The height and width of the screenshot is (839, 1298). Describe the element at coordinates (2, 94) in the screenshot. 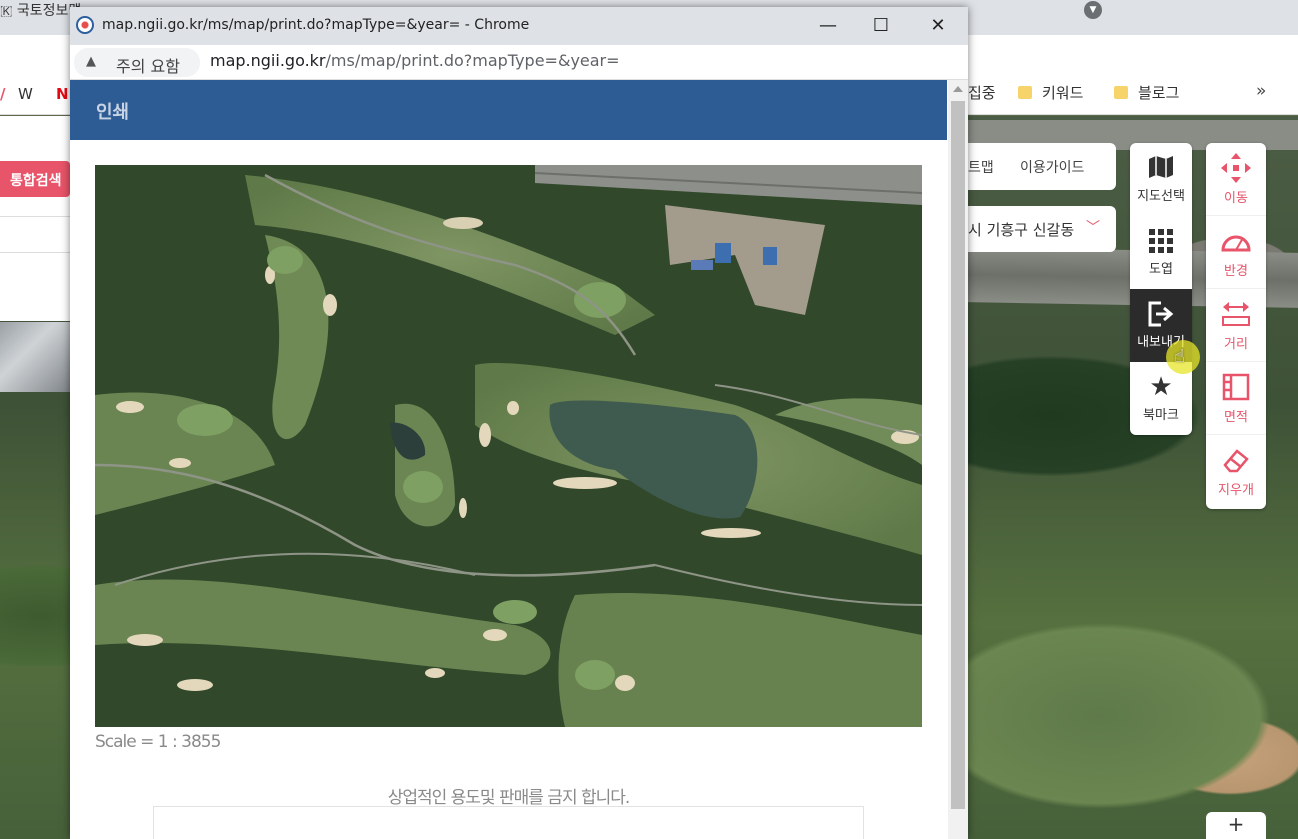

I see `bookmark-favicon-1: /` at that location.